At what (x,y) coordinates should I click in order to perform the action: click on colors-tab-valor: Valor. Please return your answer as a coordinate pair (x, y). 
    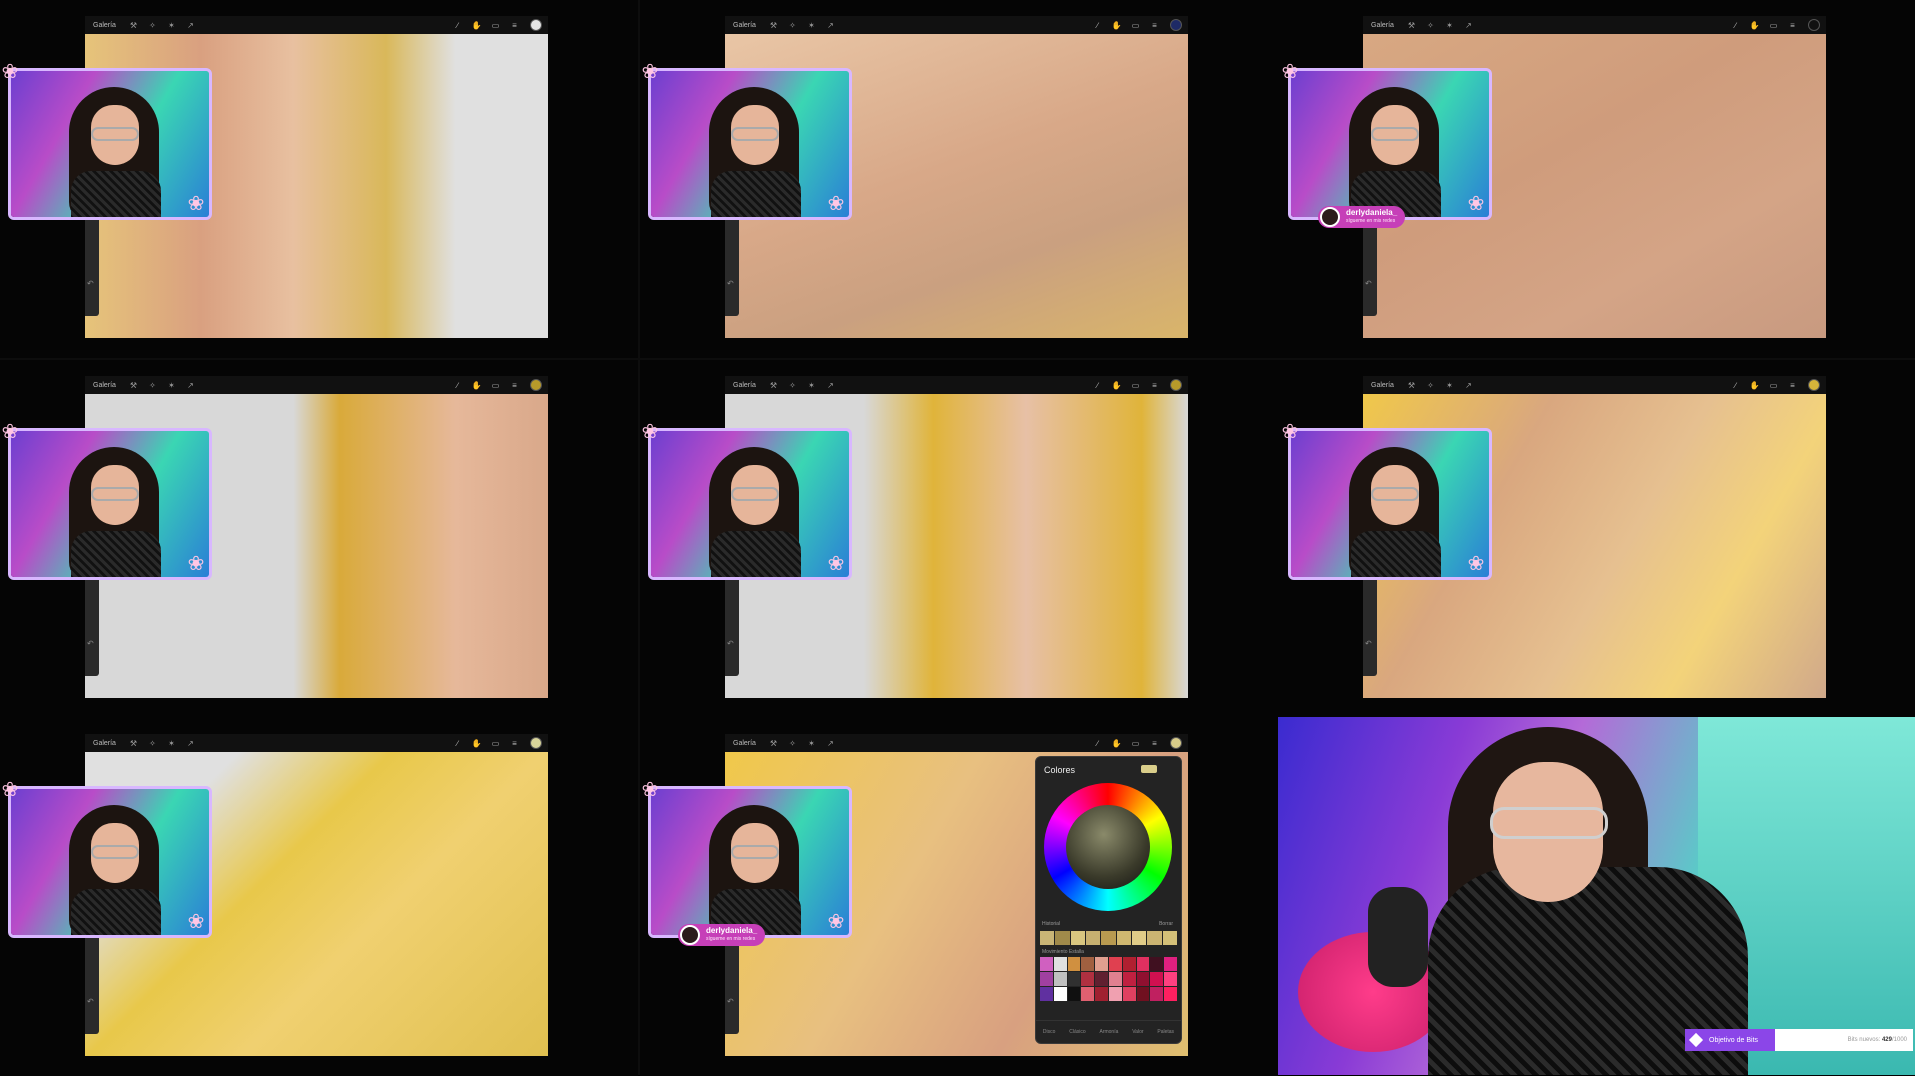
    Looking at the image, I should click on (1137, 1032).